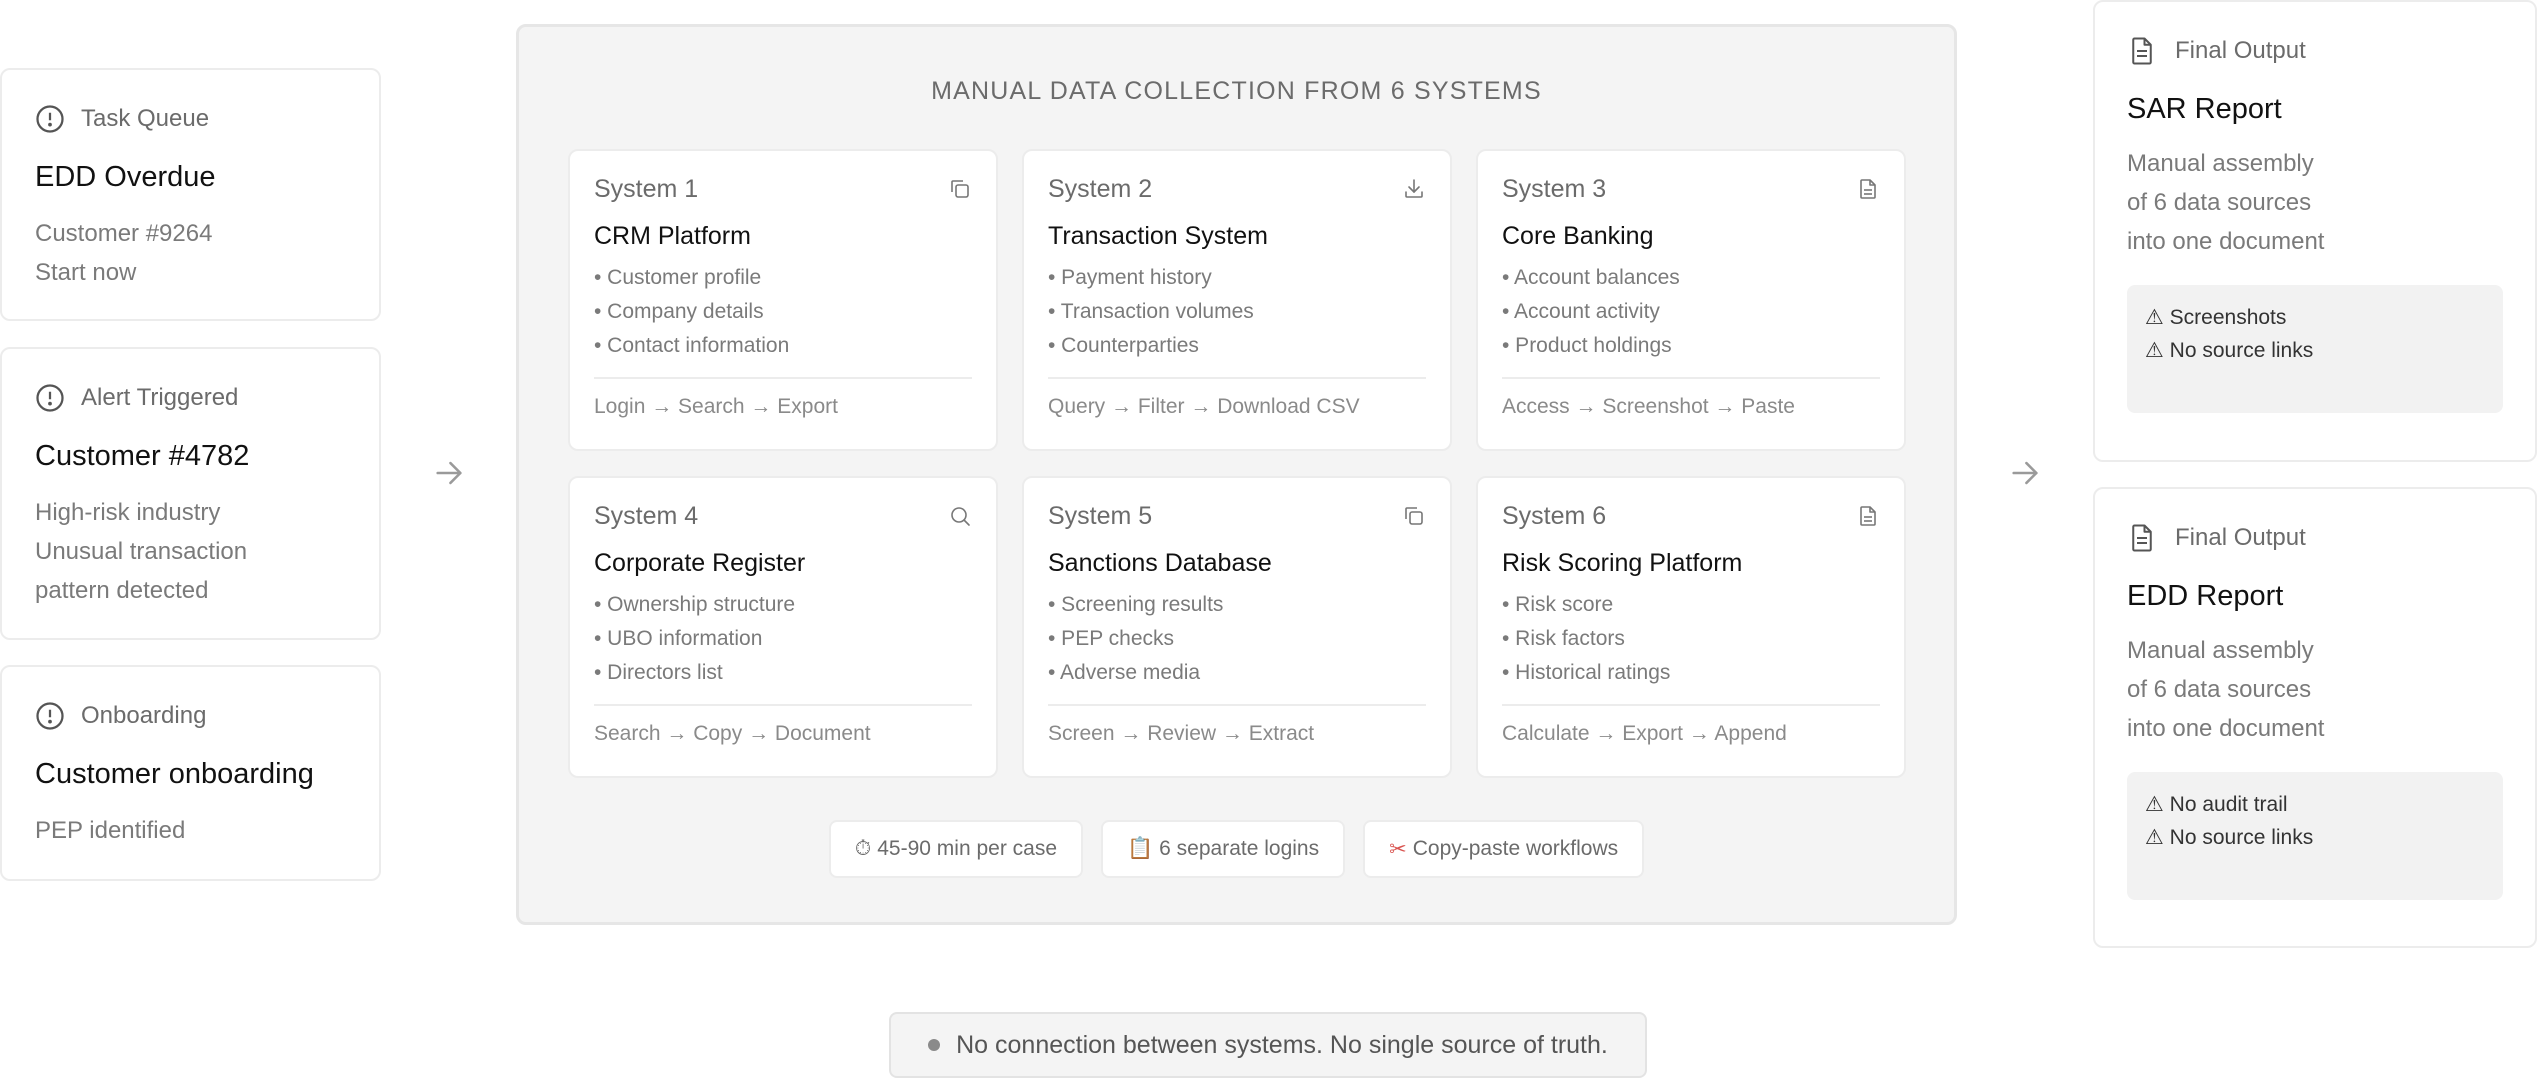  What do you see at coordinates (1554, 188) in the screenshot?
I see `system-number: System 3` at bounding box center [1554, 188].